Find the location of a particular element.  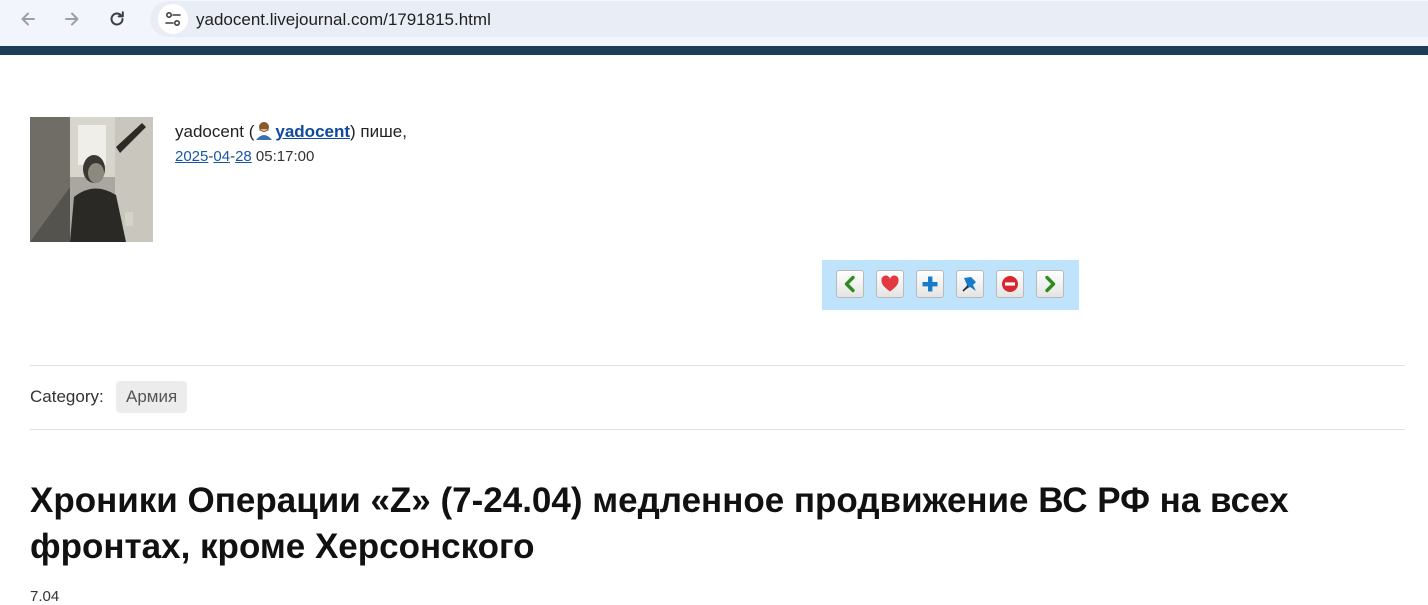

add-to-memories-button is located at coordinates (890, 284).